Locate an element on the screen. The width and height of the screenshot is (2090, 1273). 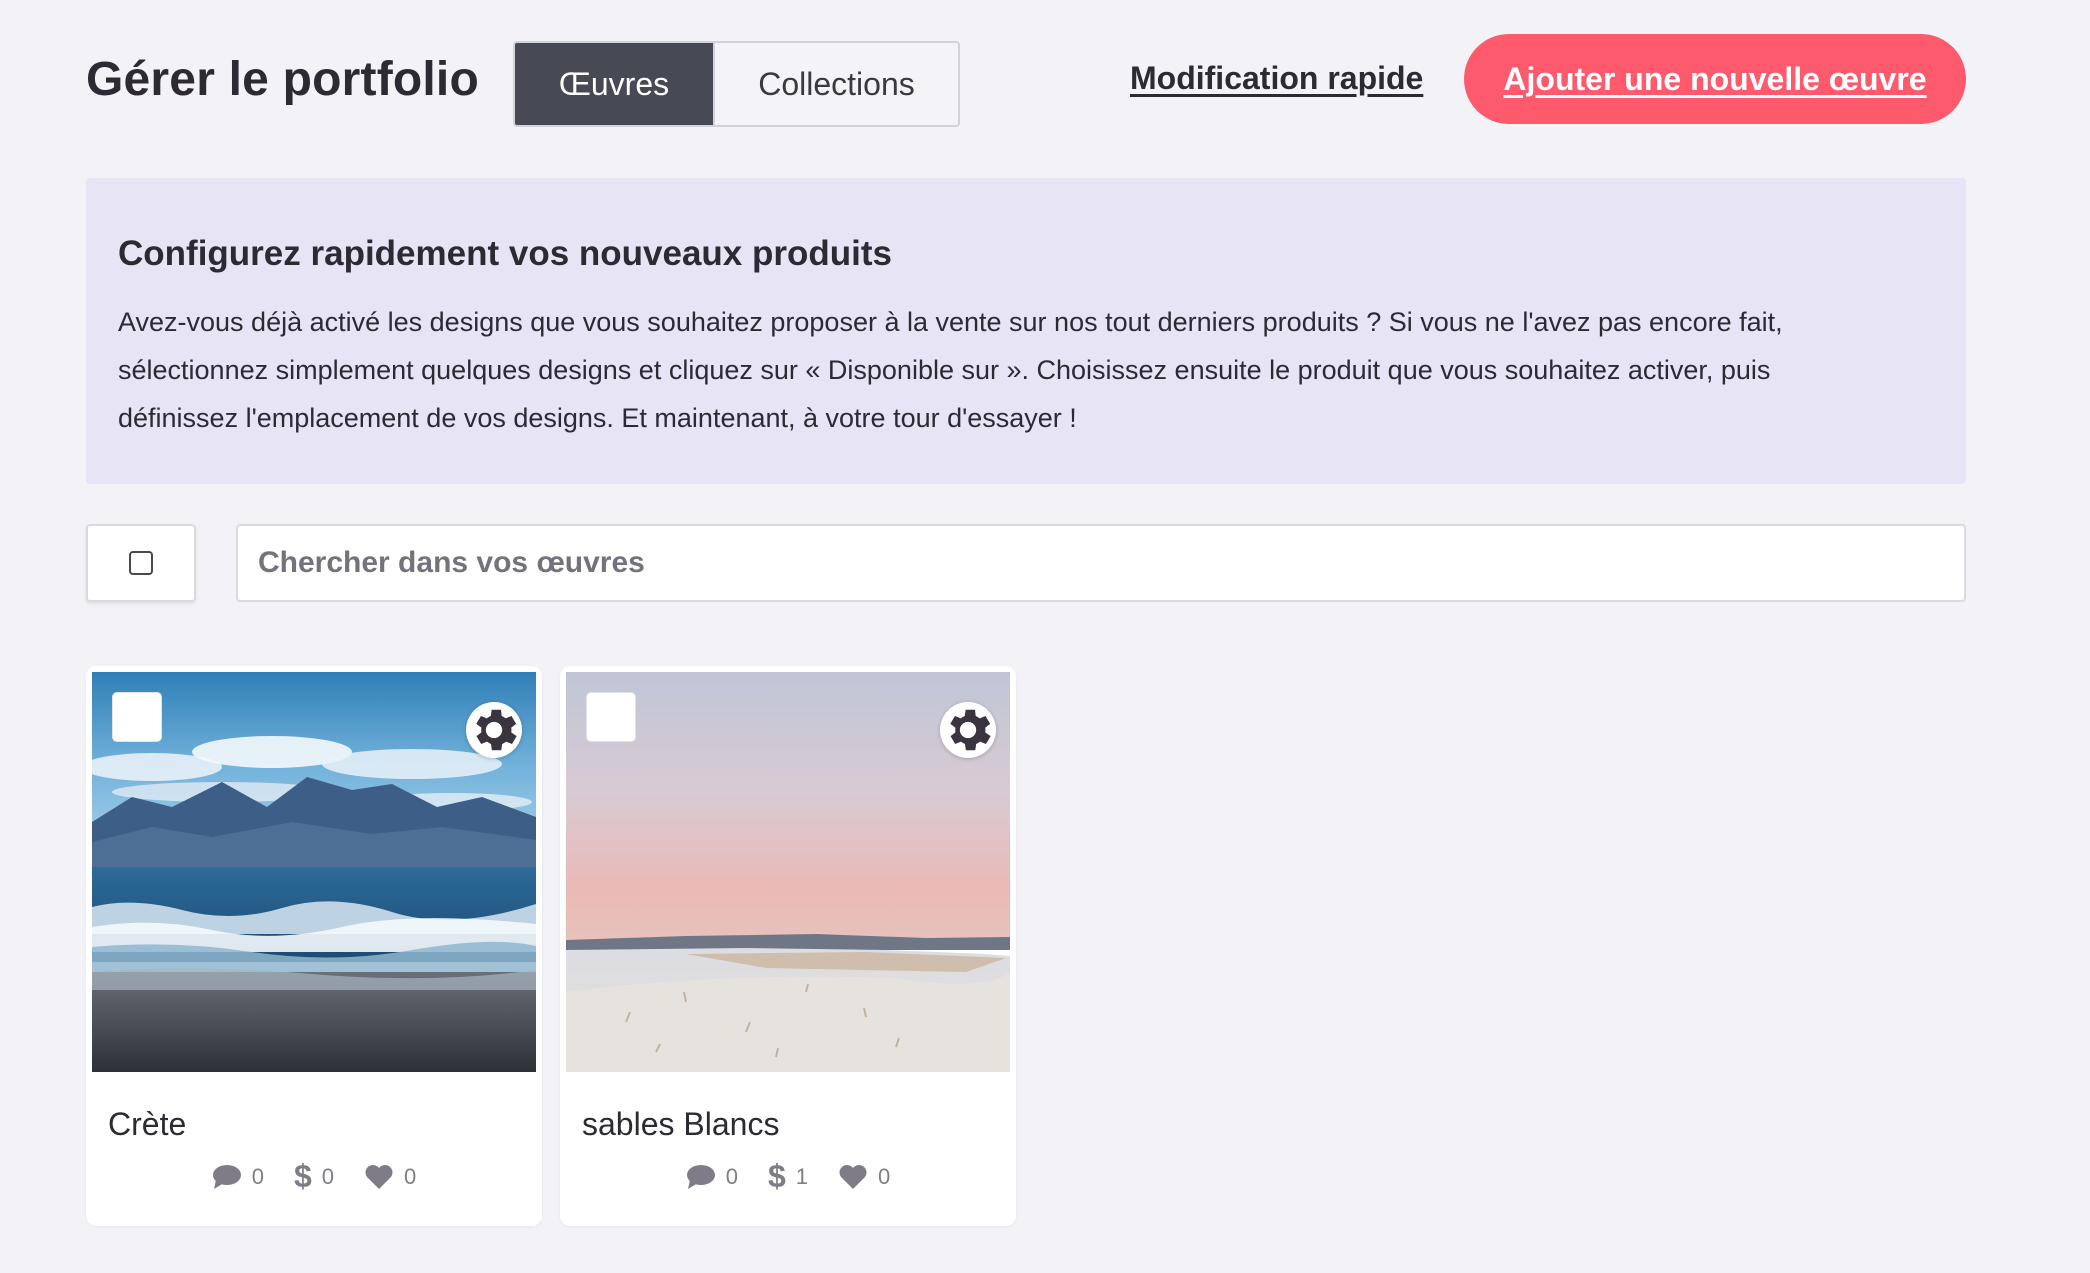
tab-collections: Collections is located at coordinates (835, 84).